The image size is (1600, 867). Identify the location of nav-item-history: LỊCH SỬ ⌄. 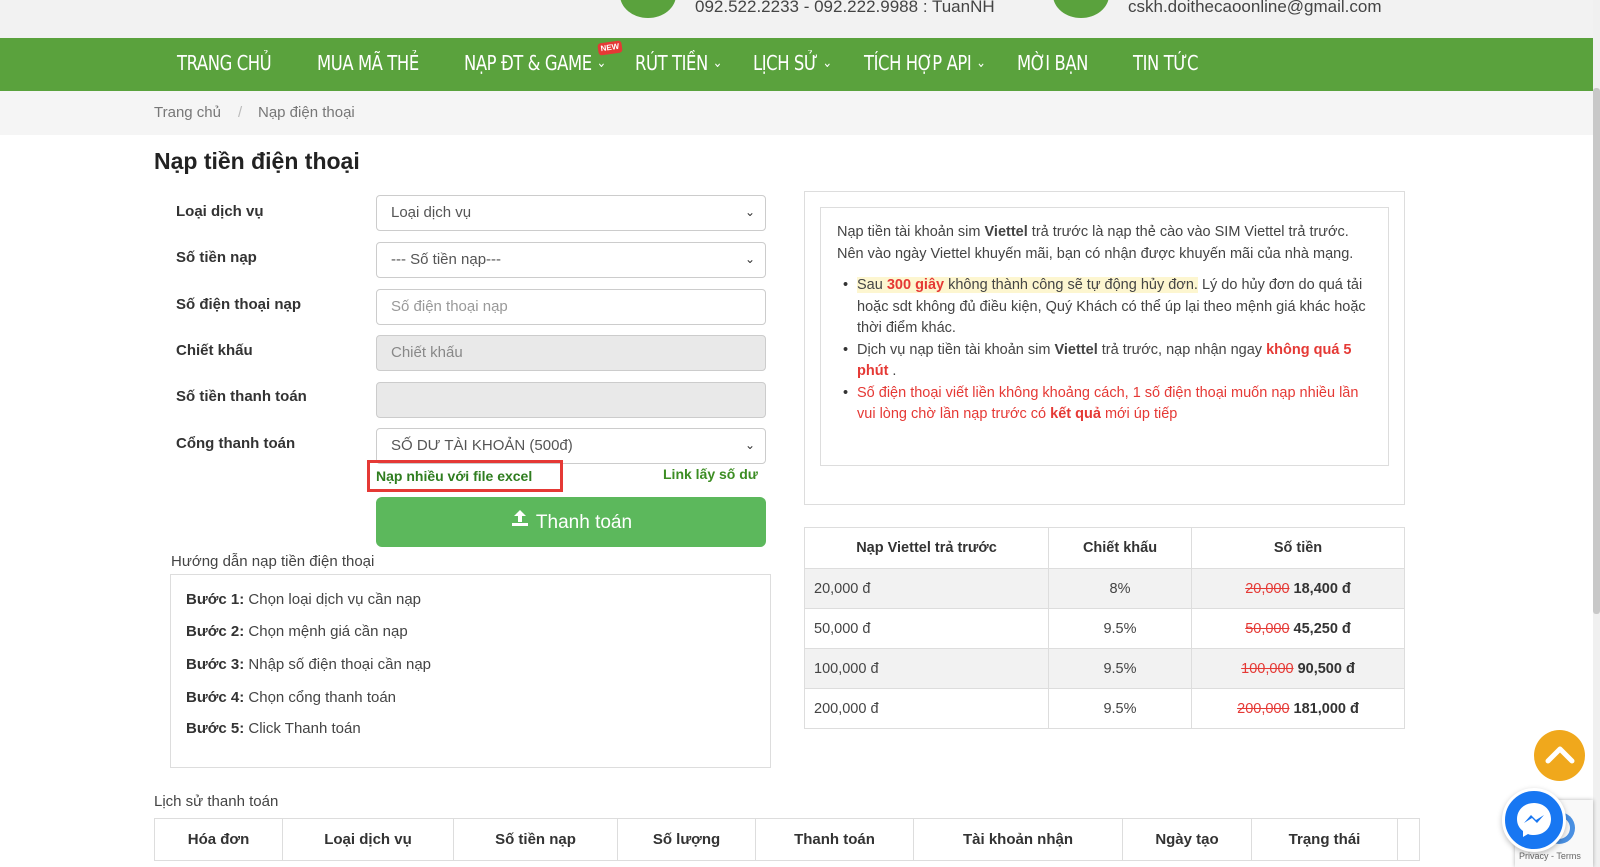
(792, 63).